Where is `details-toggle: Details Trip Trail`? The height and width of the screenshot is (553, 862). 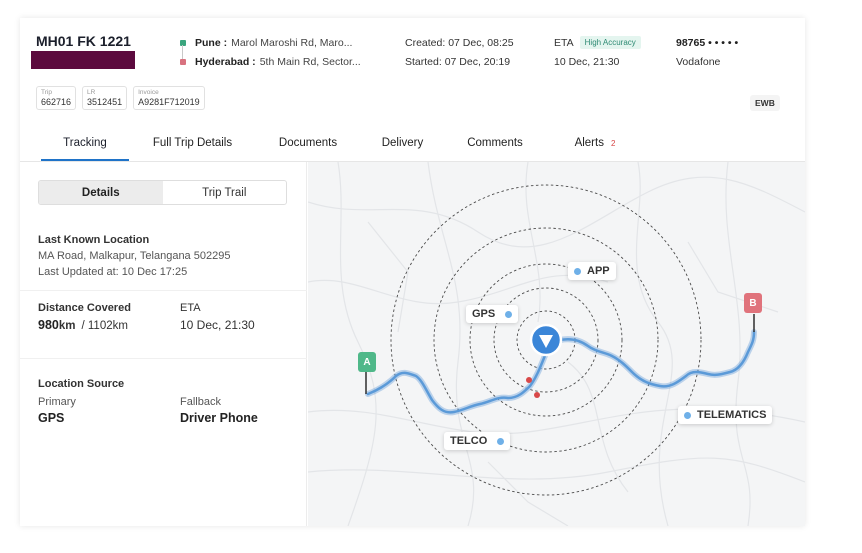
details-toggle: Details Trip Trail is located at coordinates (162, 192).